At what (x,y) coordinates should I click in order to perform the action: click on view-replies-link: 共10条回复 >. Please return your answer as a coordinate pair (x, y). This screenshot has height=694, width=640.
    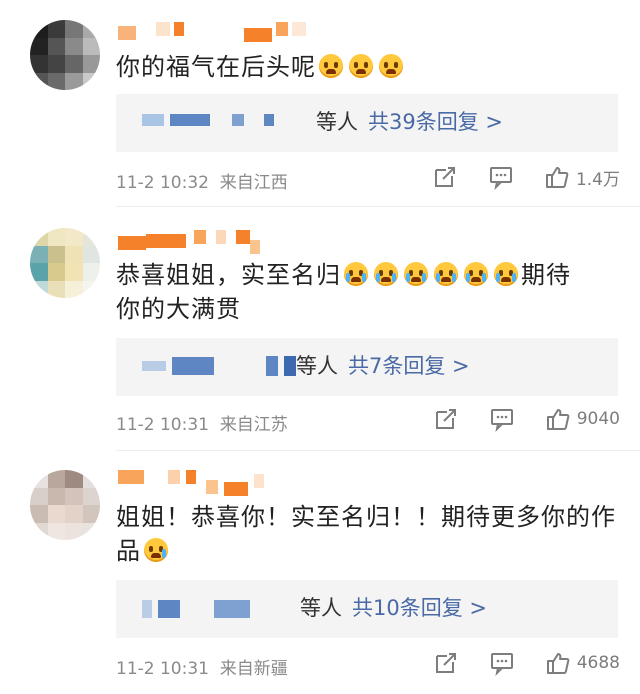
    Looking at the image, I should click on (419, 608).